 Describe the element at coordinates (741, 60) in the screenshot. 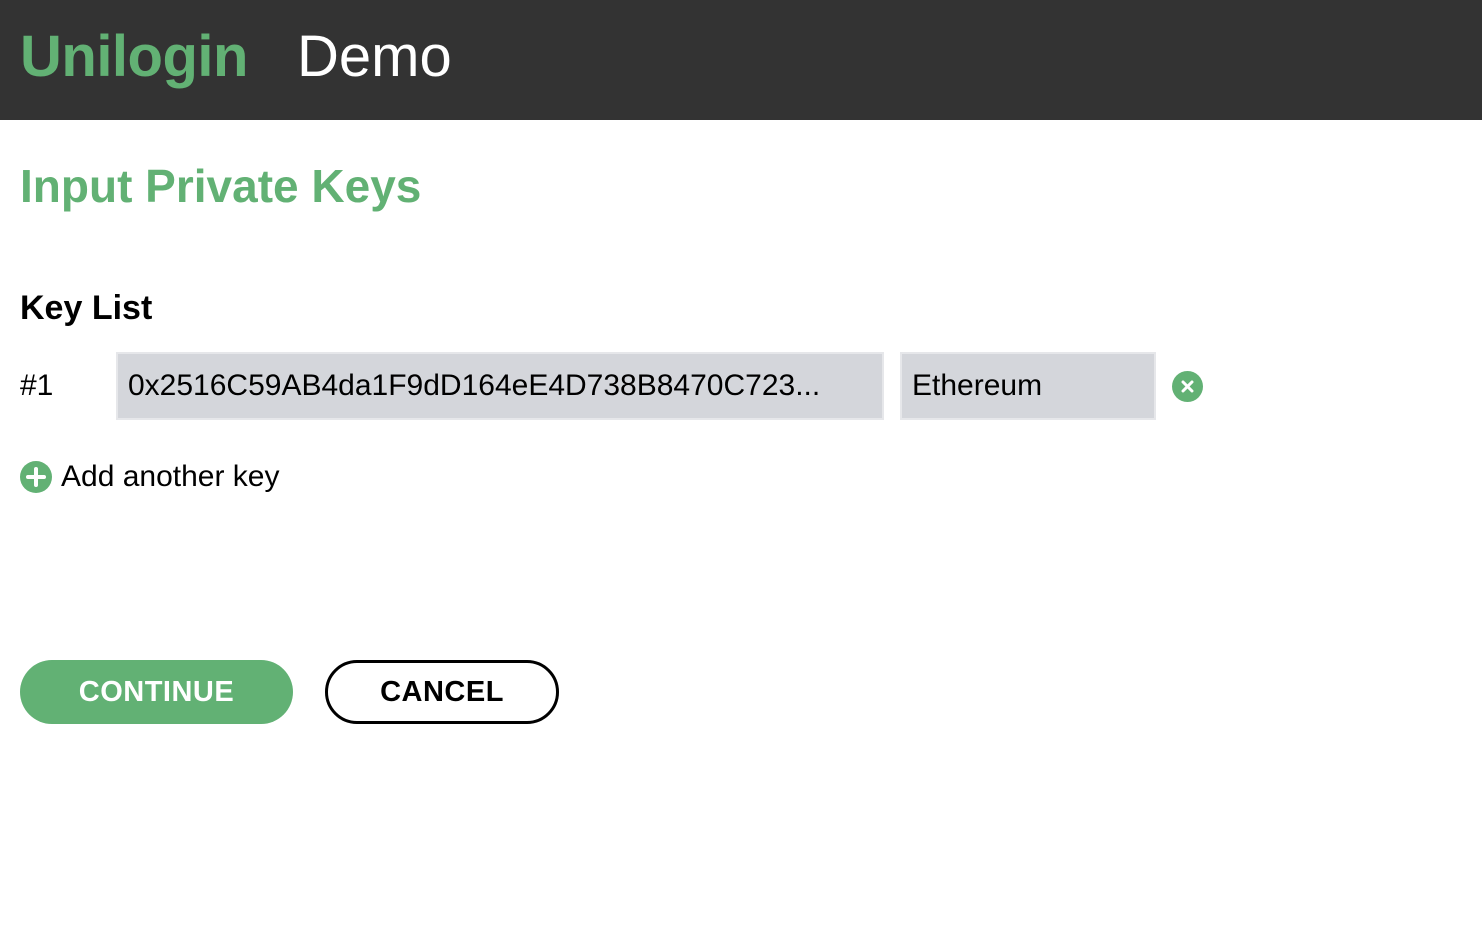

I see `app-header: Unilogin Demo` at that location.